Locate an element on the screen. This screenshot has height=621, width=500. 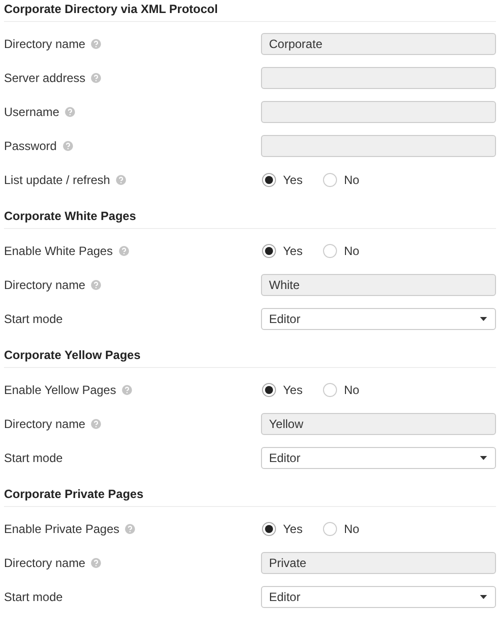
field-label: List update / refresh is located at coordinates (57, 180).